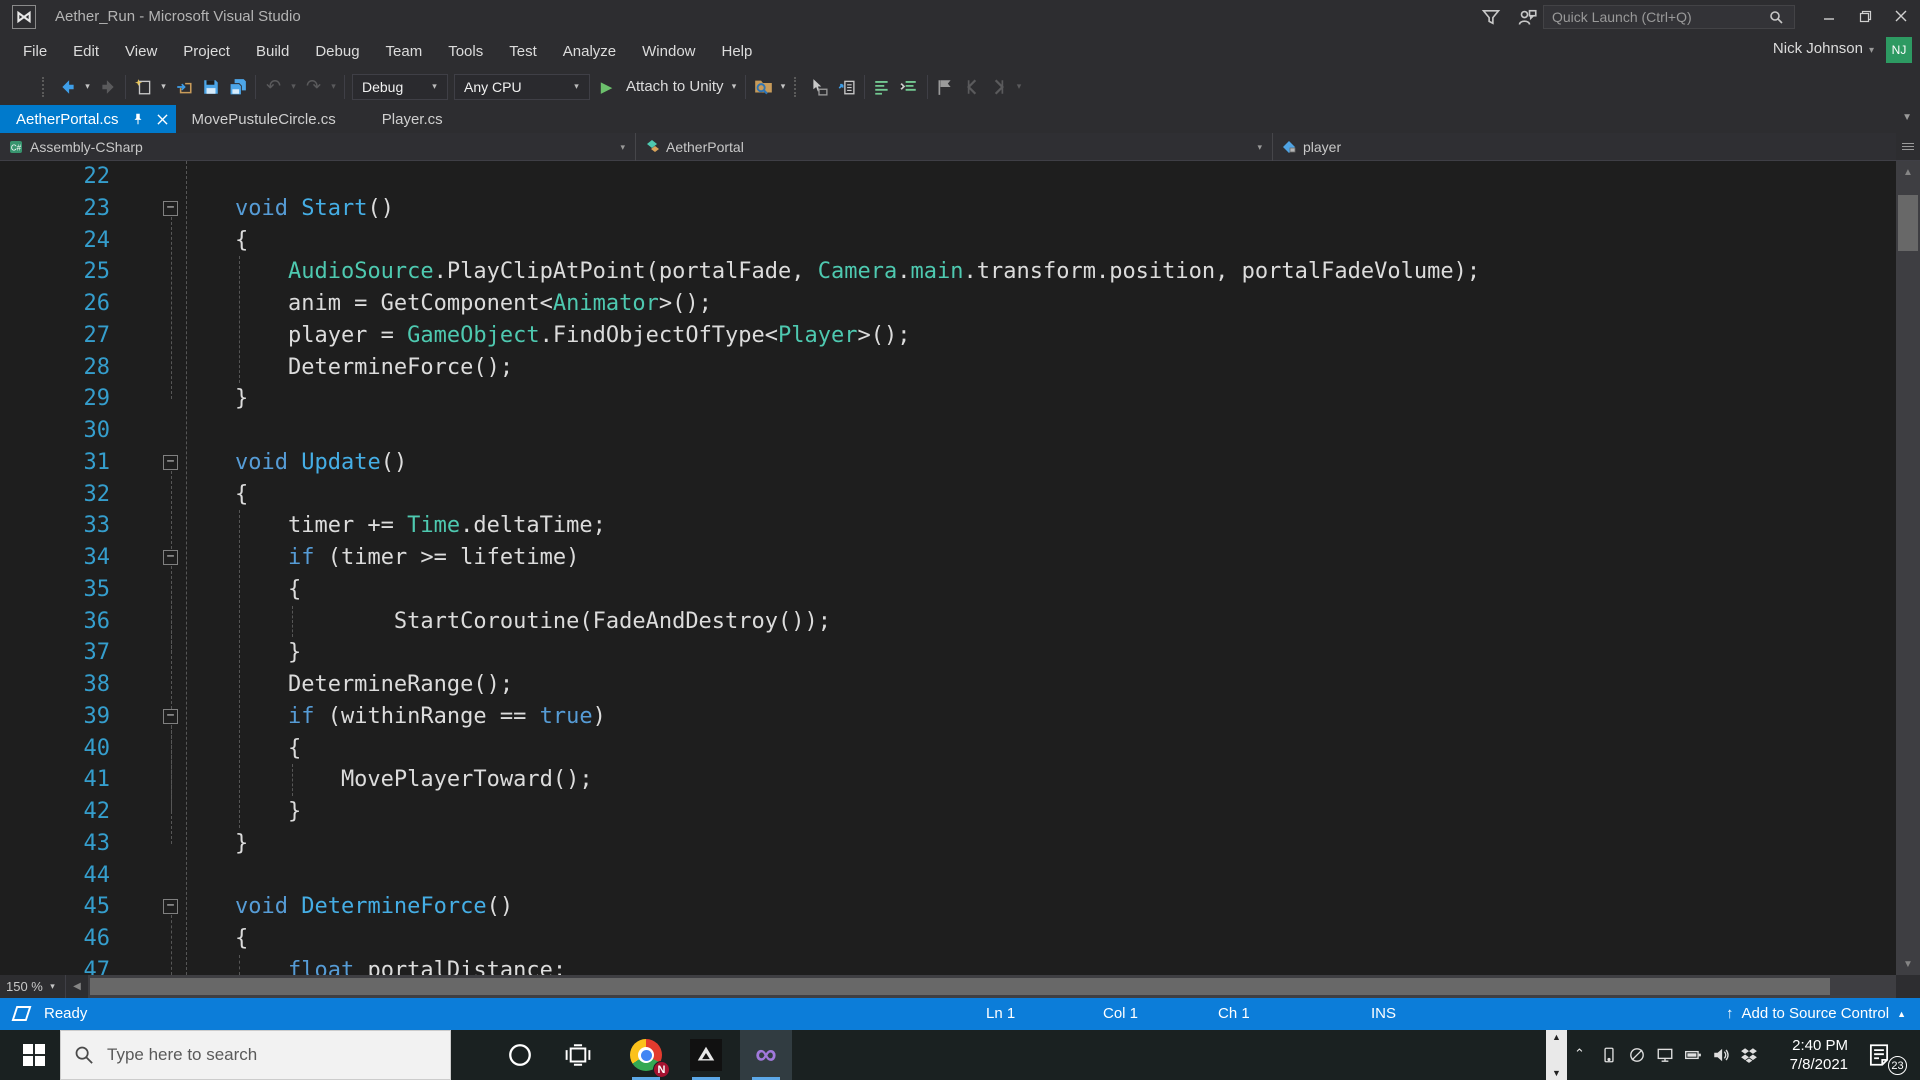 The width and height of the screenshot is (1920, 1080). What do you see at coordinates (288, 209) in the screenshot?
I see `code-line: void Start()` at bounding box center [288, 209].